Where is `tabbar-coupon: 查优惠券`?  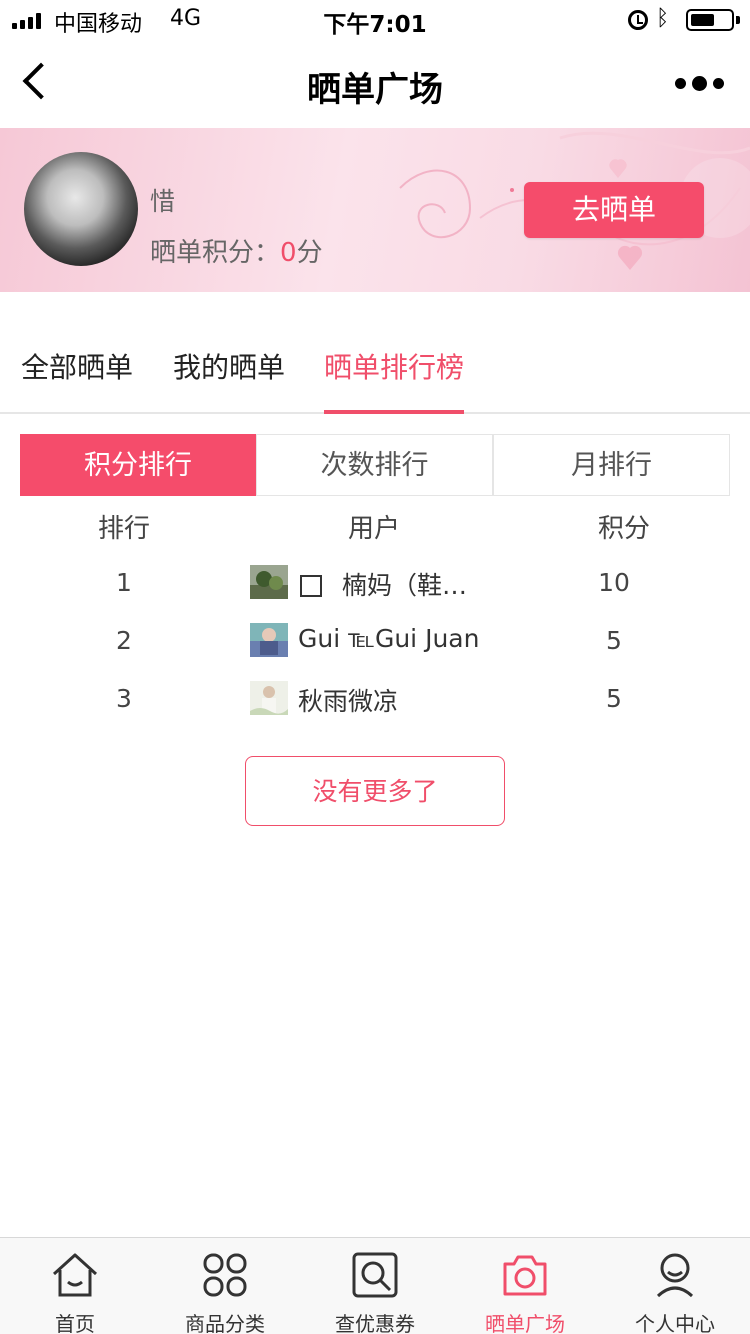 tabbar-coupon: 查优惠券 is located at coordinates (375, 1286).